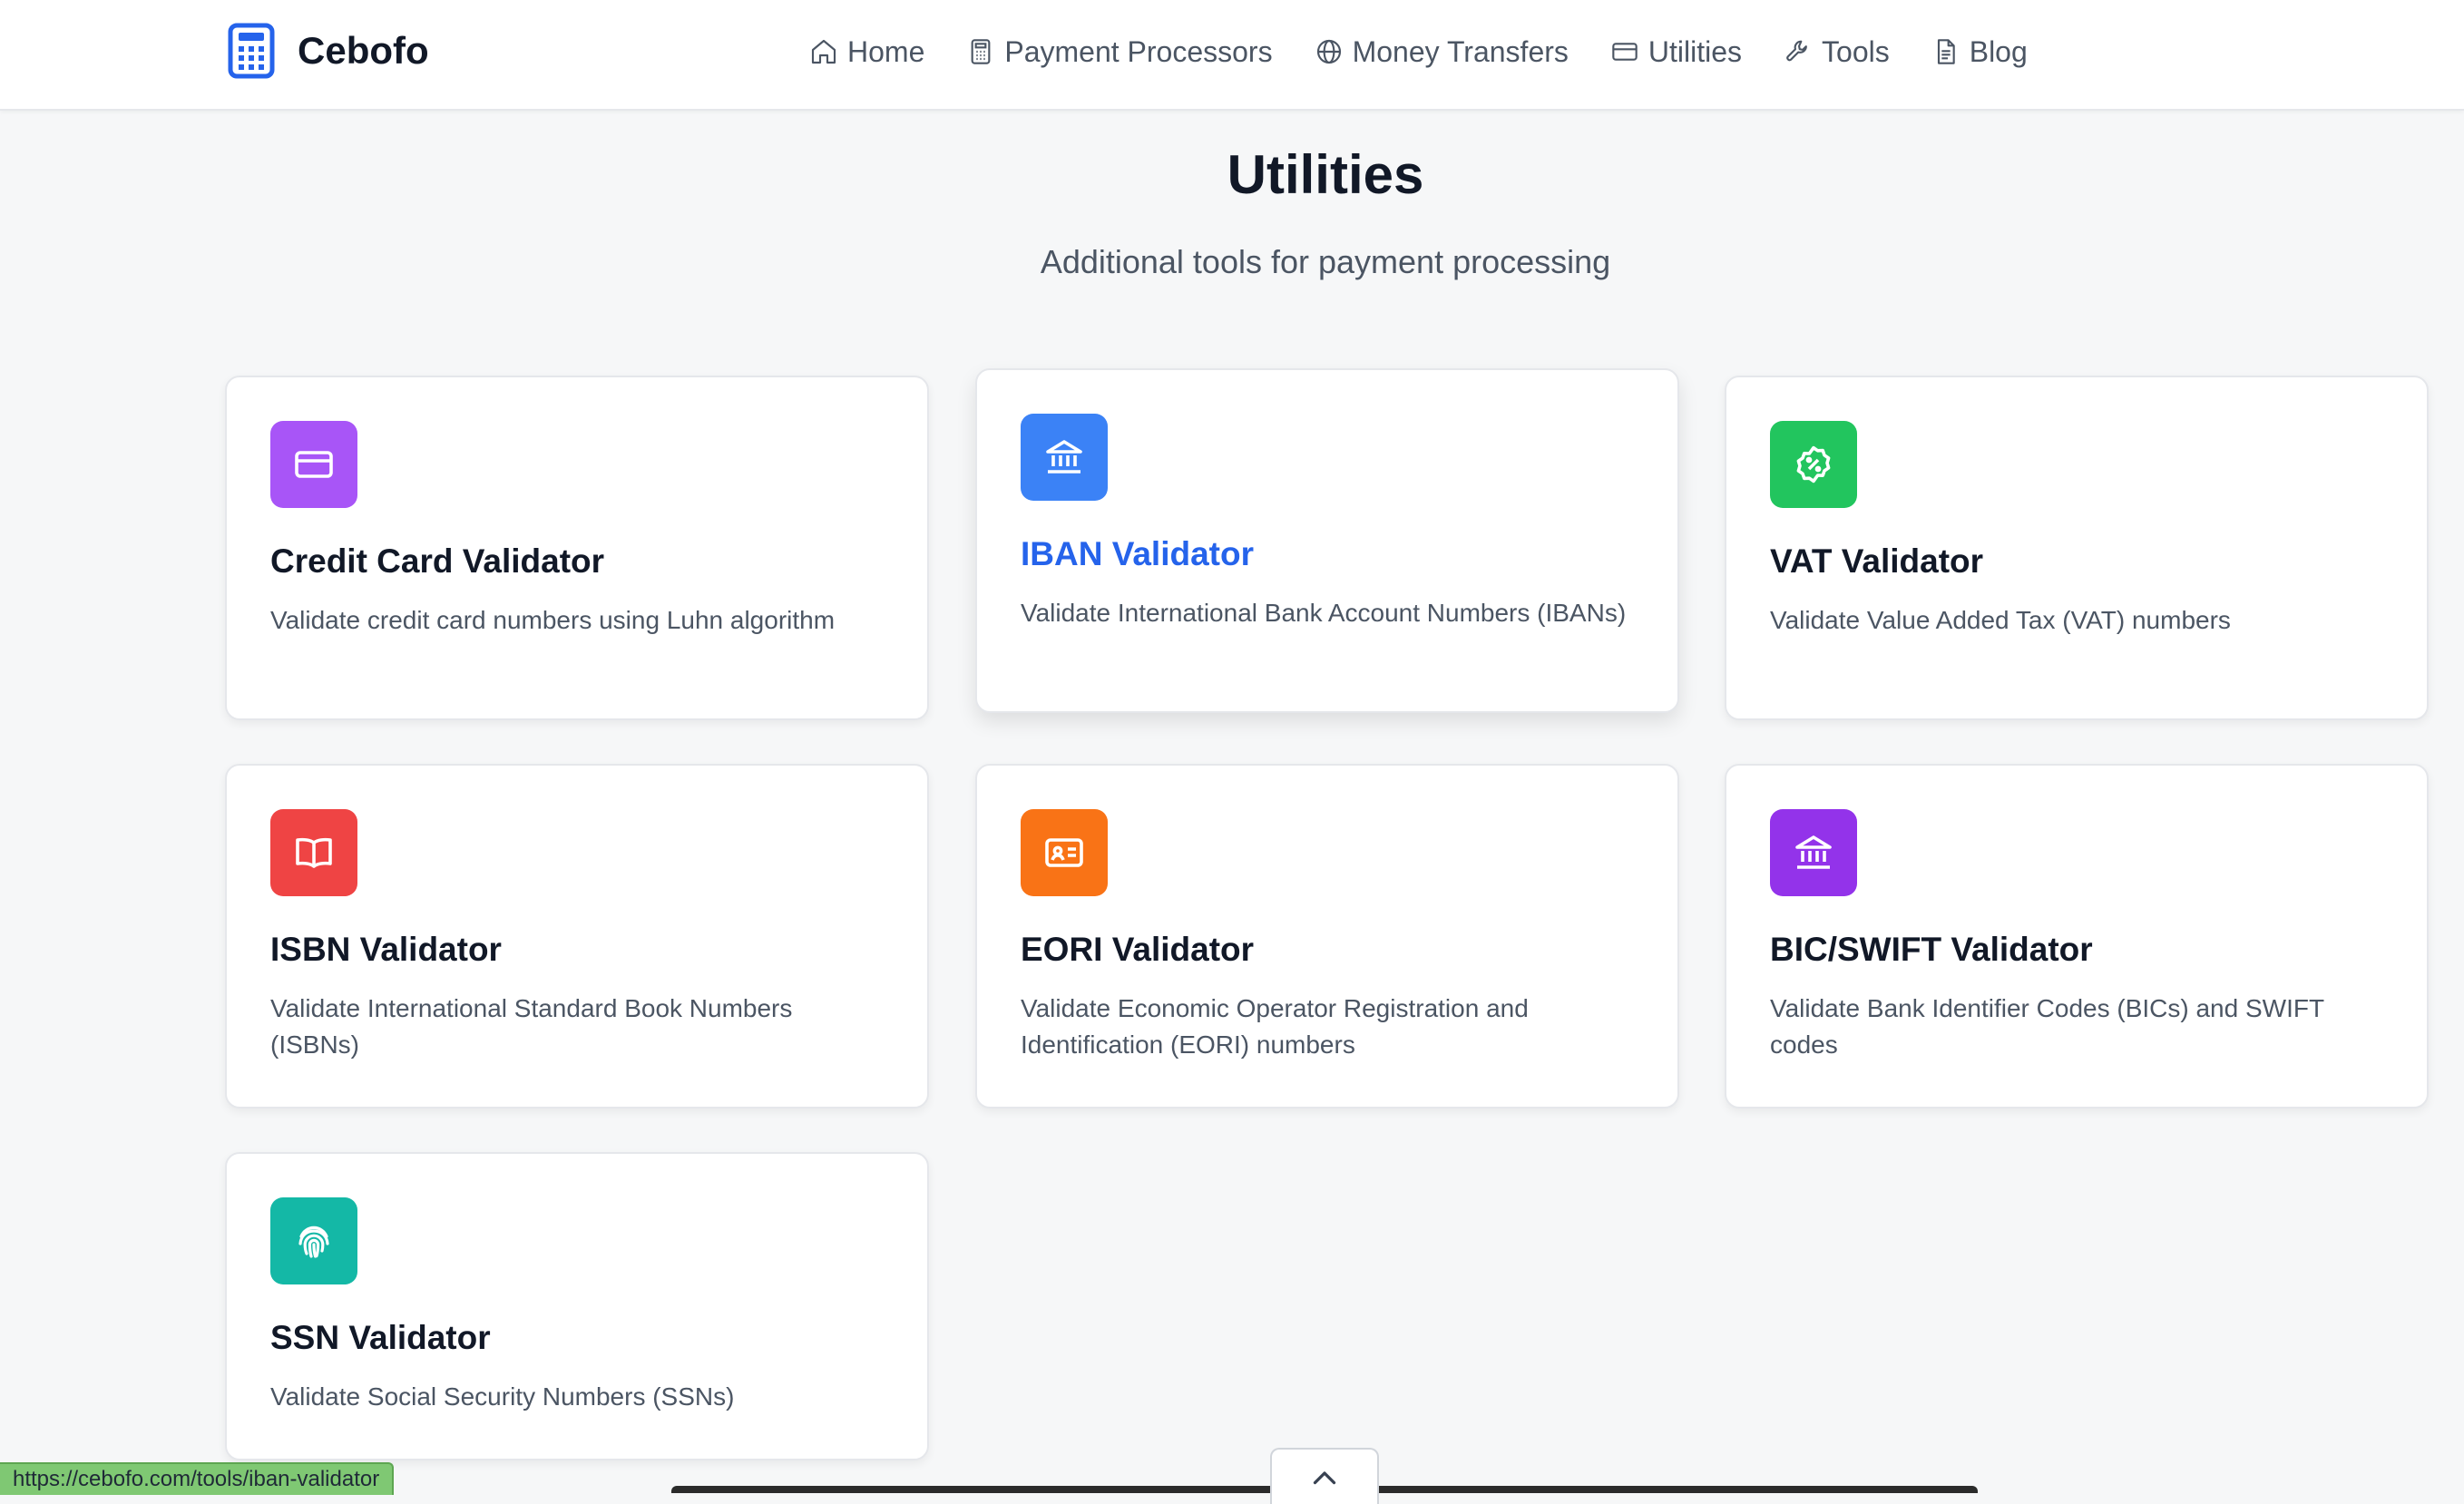  I want to click on id-card-icon, so click(1064, 852).